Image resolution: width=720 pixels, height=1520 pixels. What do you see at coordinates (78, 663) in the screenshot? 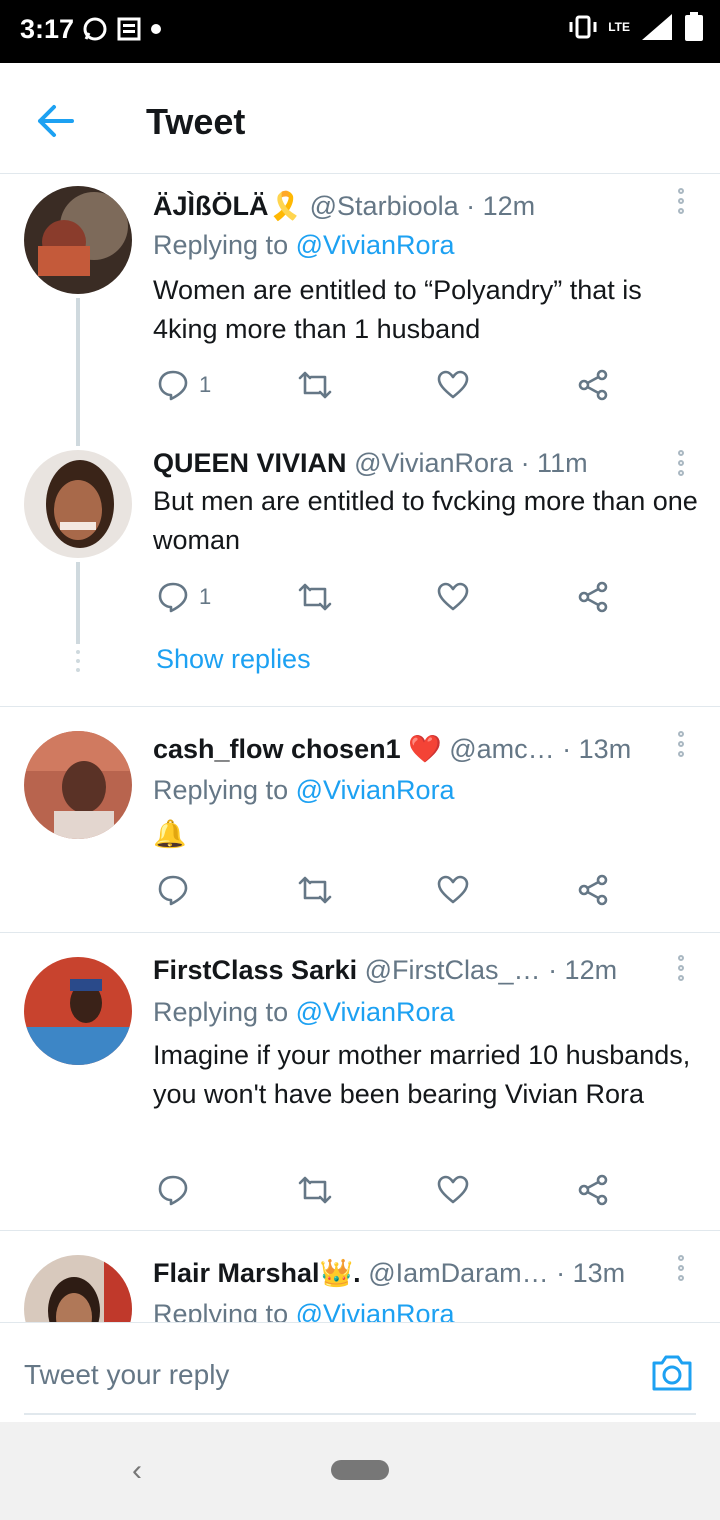
I see `thread-dots` at bounding box center [78, 663].